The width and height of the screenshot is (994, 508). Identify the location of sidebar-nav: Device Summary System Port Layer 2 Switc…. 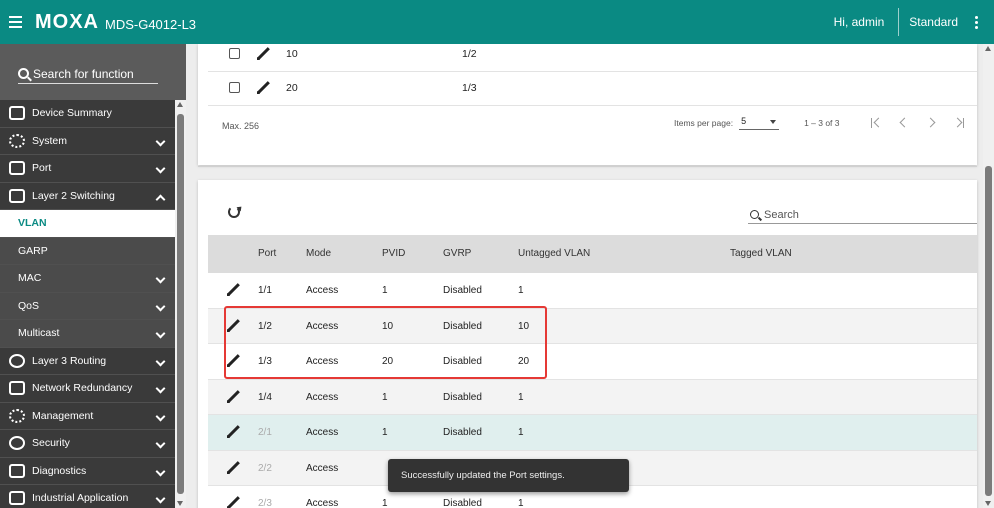
(87, 304).